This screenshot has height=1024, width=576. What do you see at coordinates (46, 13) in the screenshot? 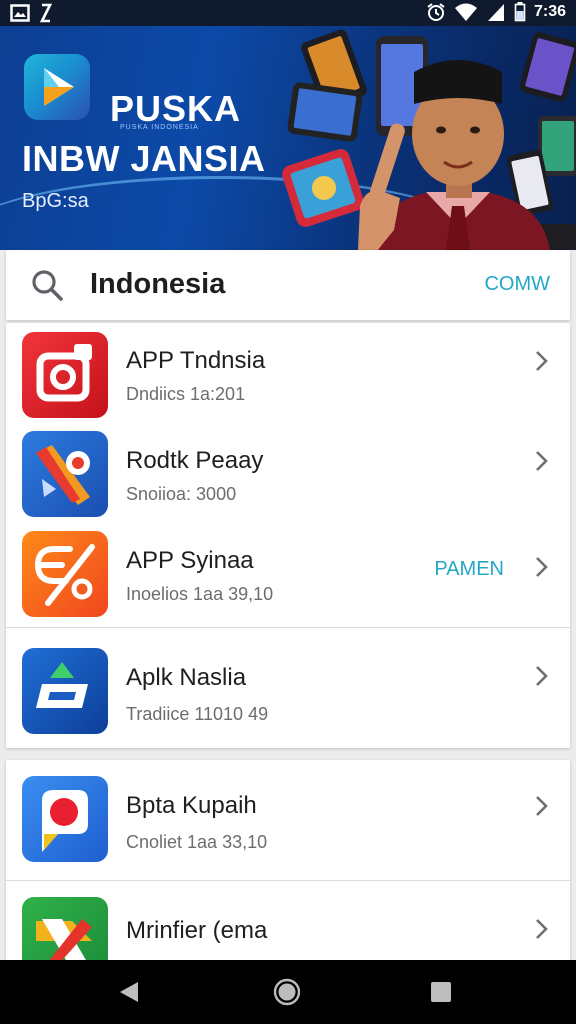
I see `link-icon` at bounding box center [46, 13].